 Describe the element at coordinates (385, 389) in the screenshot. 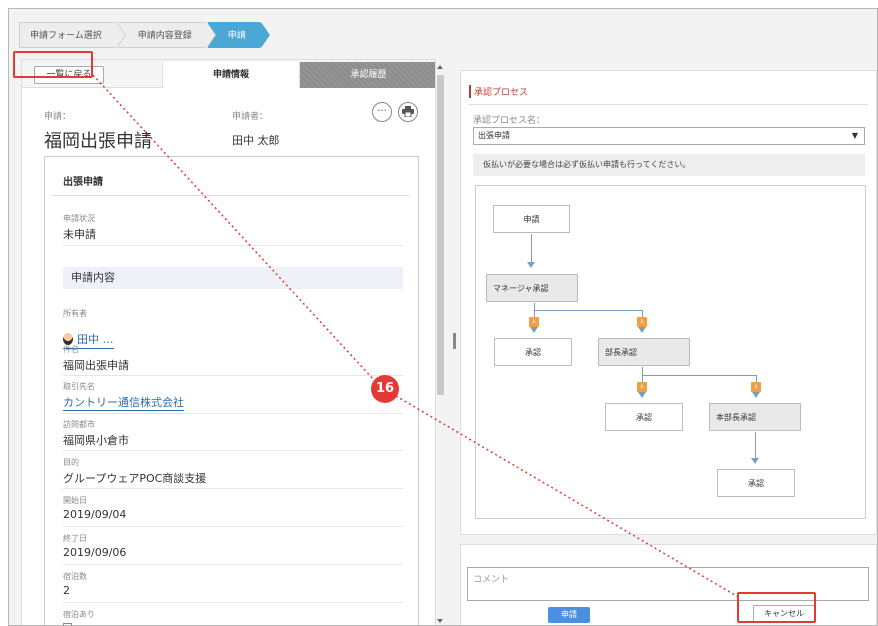

I see `step-number-badge: 16` at that location.